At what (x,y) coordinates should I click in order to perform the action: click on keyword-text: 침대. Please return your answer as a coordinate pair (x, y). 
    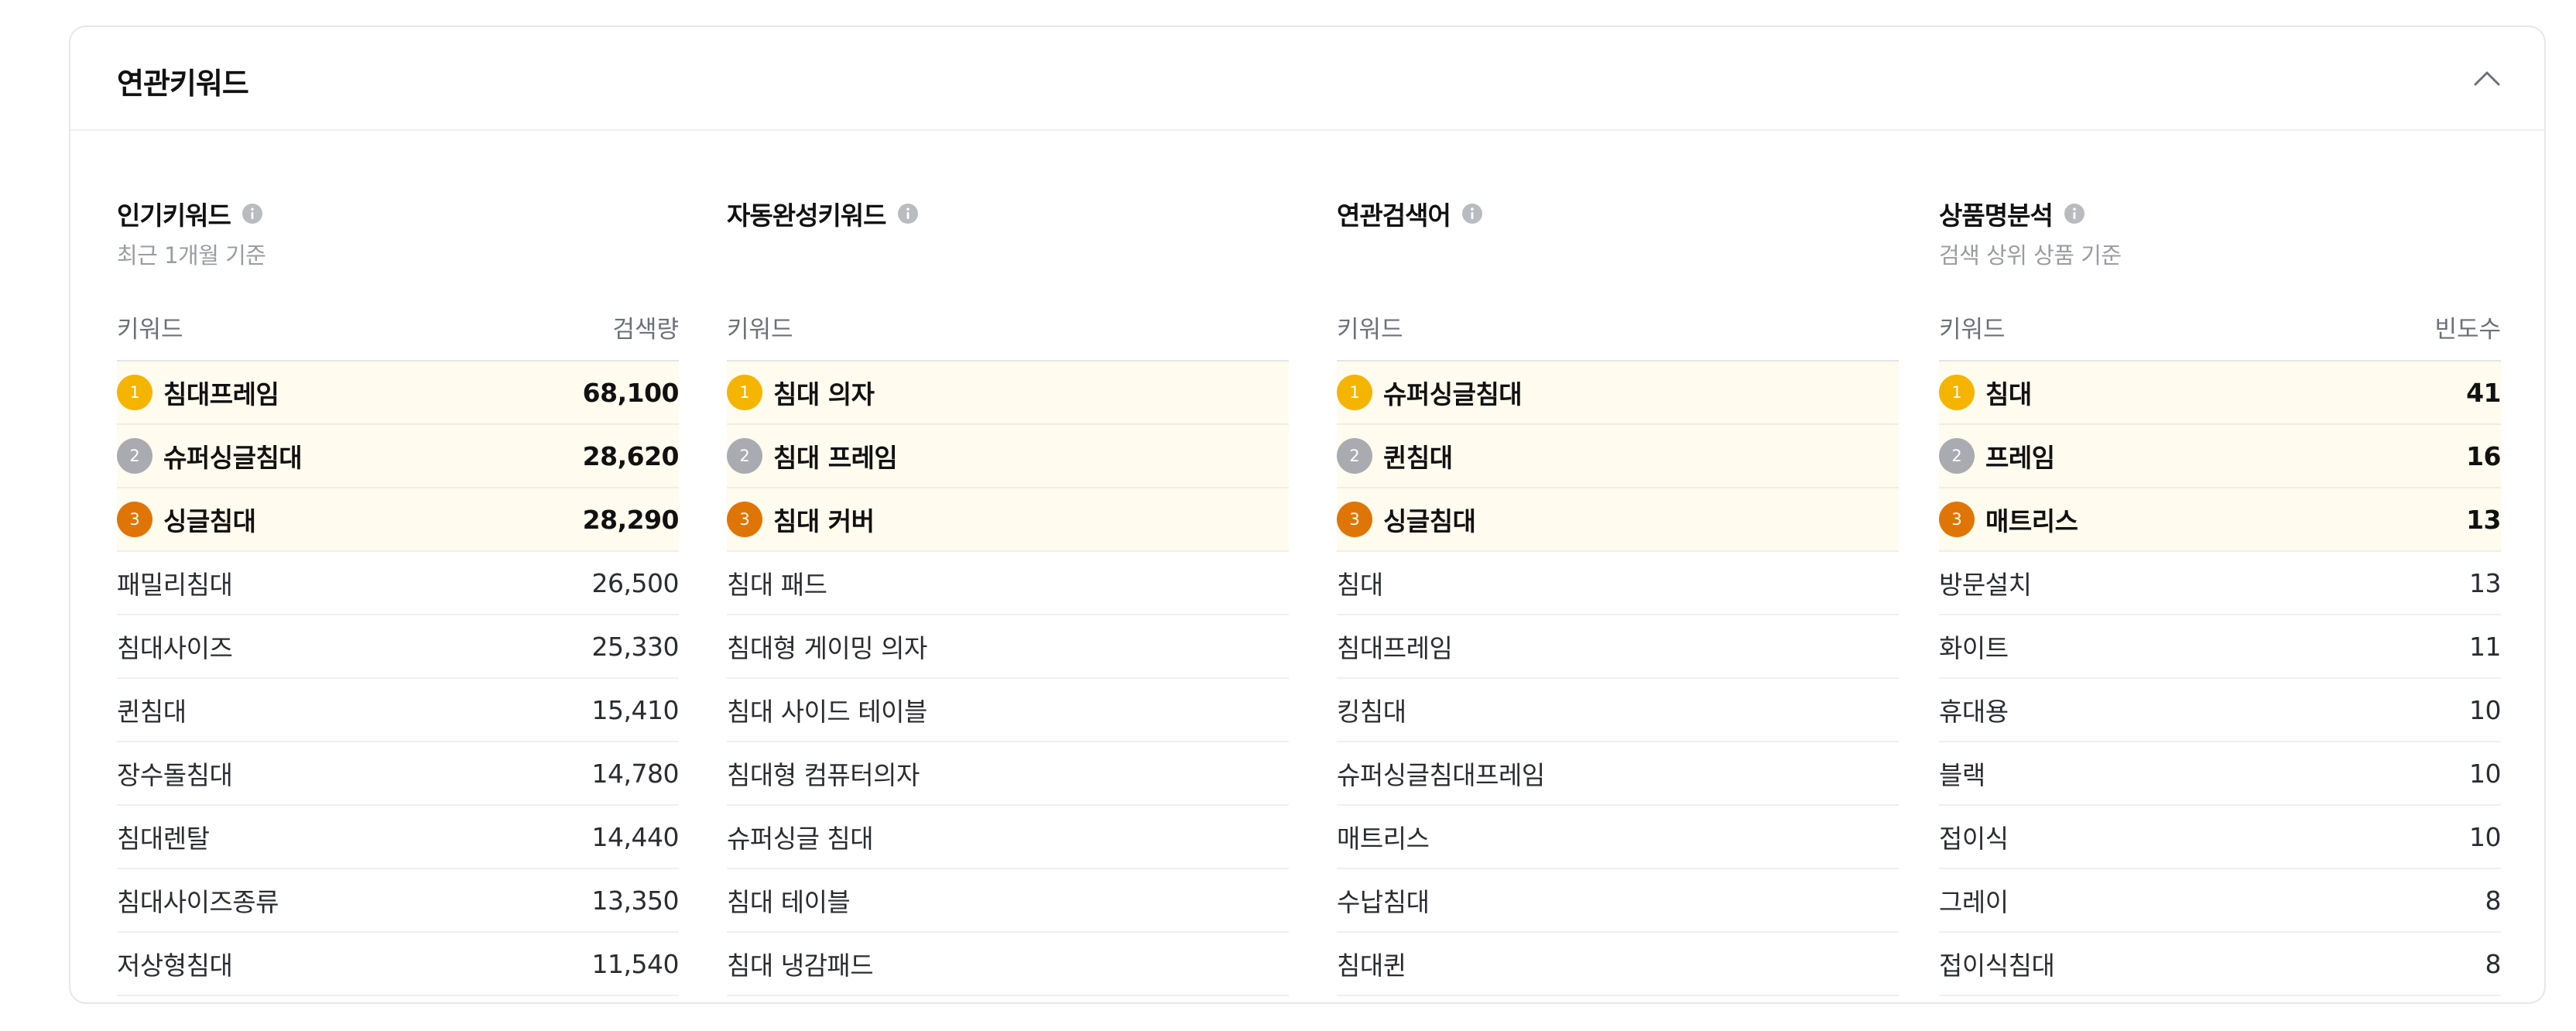
    Looking at the image, I should click on (1360, 585).